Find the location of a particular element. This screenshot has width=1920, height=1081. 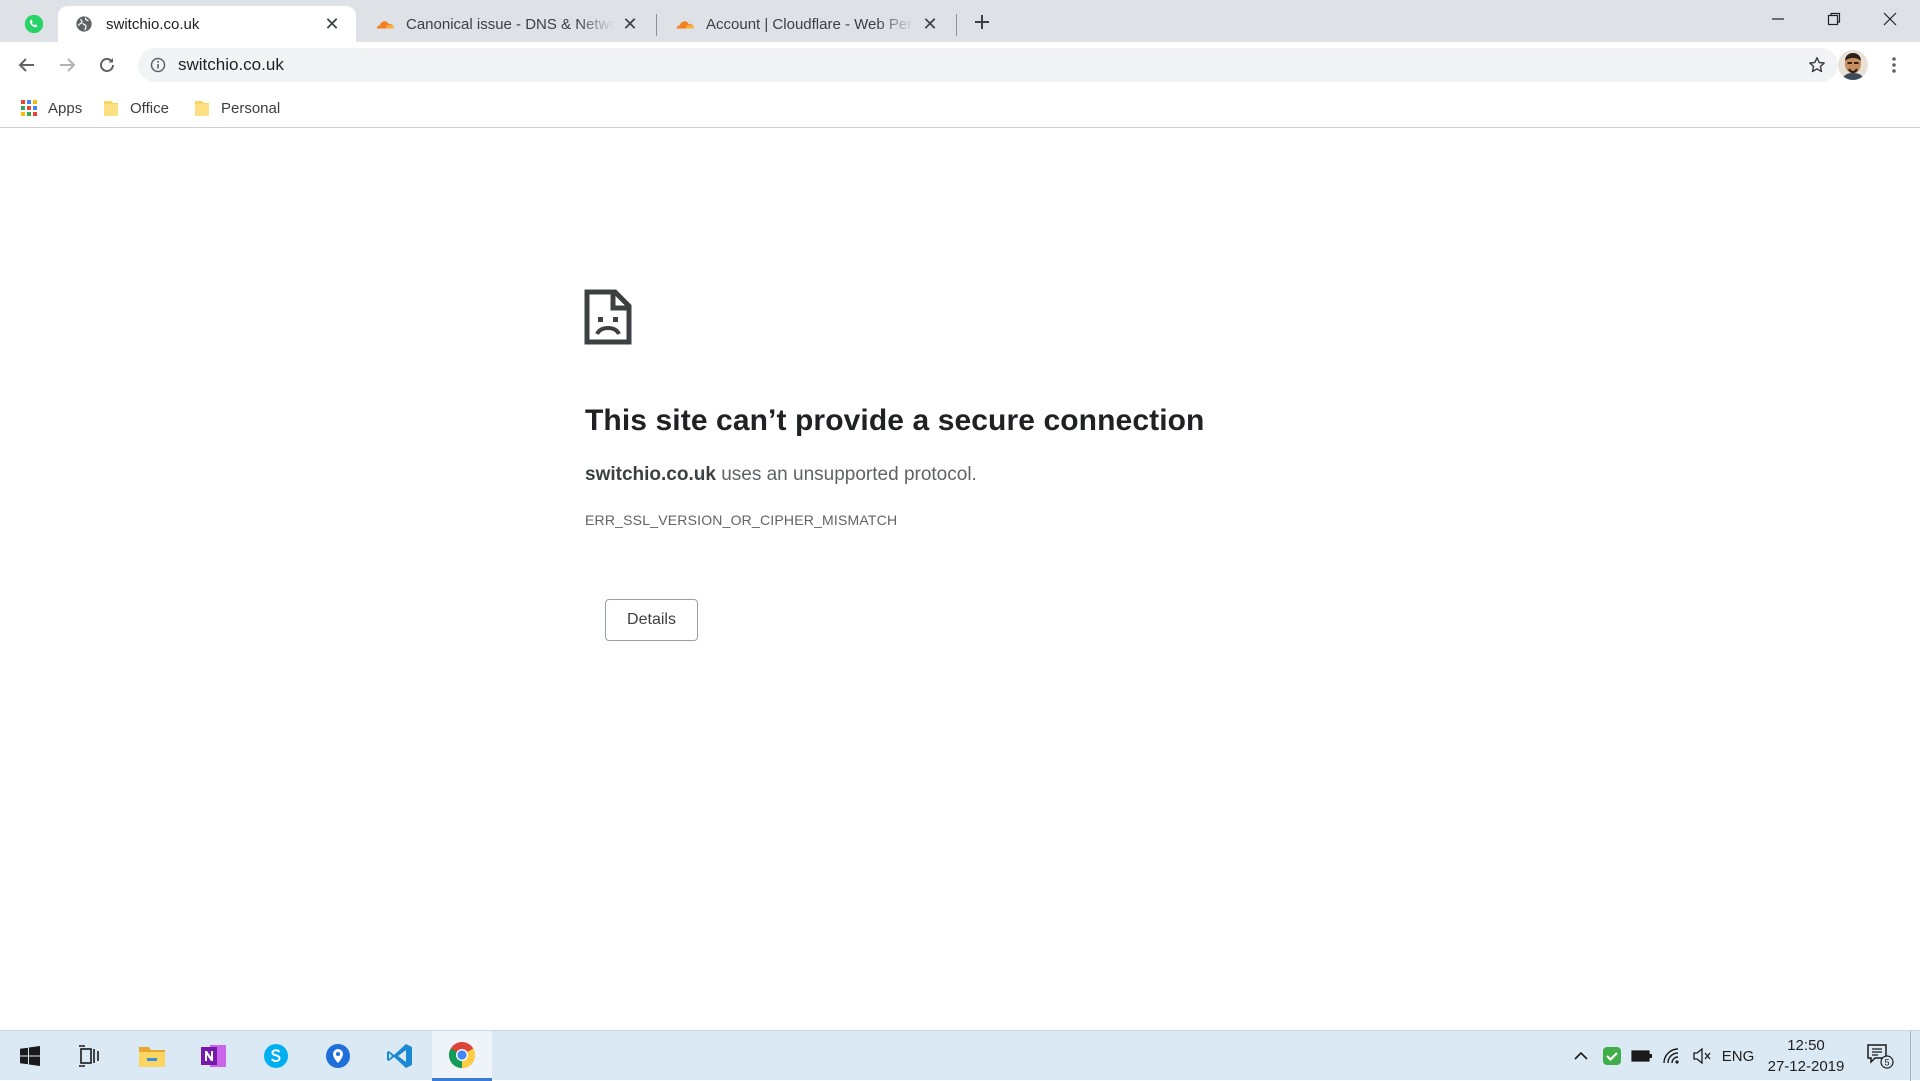

chevron-up-icon is located at coordinates (1581, 1055).